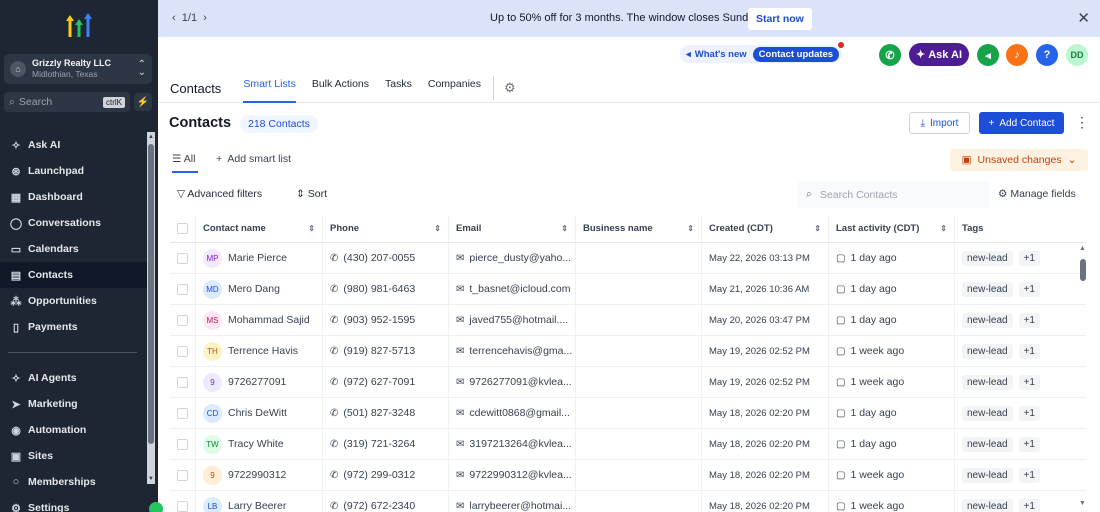  I want to click on column-header: Tags, so click(1020, 228).